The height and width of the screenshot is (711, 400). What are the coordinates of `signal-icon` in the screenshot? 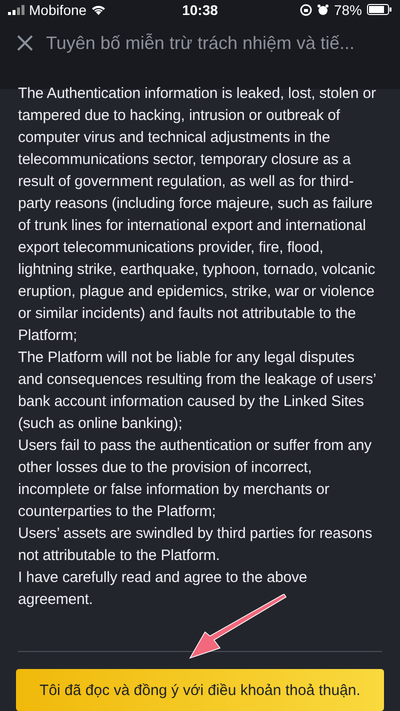 It's located at (16, 9).